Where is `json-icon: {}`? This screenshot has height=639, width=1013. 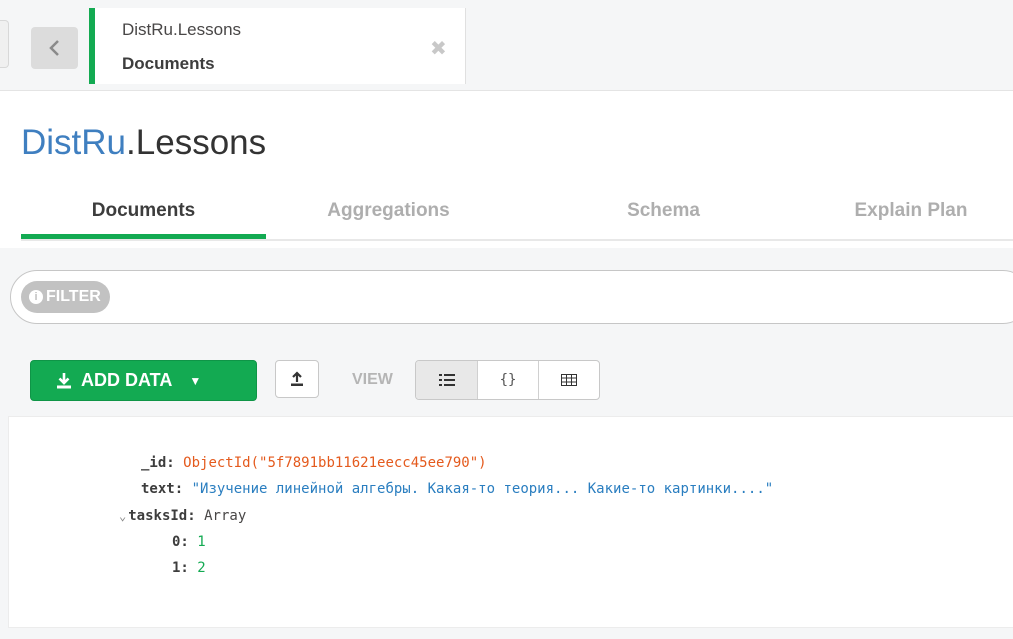
json-icon: {} is located at coordinates (508, 380).